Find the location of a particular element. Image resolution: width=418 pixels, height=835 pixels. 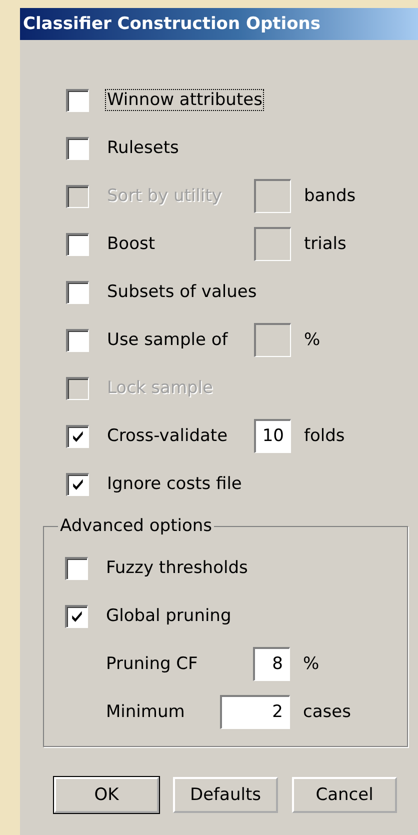

unit-label: trials is located at coordinates (325, 244).